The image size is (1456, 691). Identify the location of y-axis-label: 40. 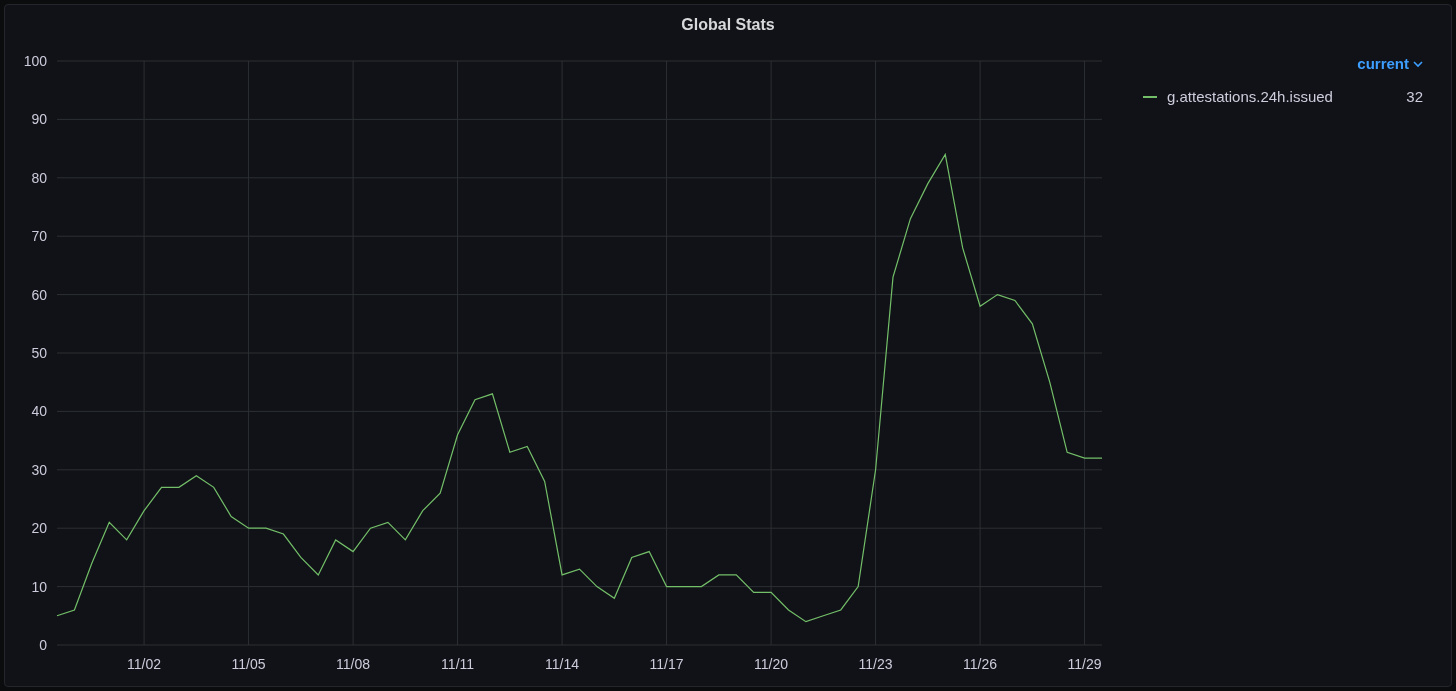
(39, 411).